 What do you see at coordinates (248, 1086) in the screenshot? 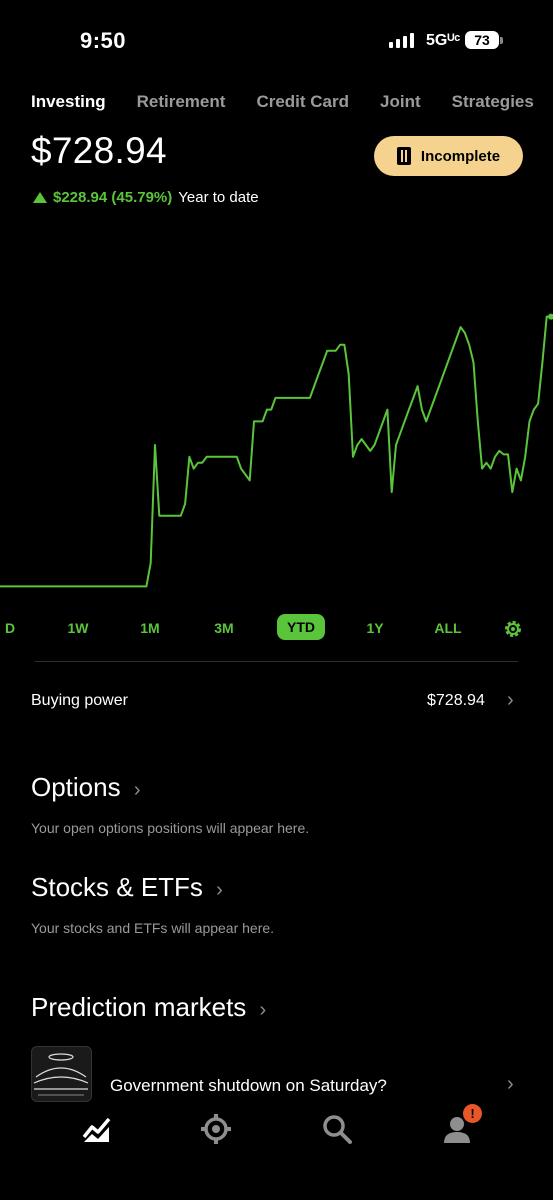
I see `market-question: Government shutdown on Saturday?` at bounding box center [248, 1086].